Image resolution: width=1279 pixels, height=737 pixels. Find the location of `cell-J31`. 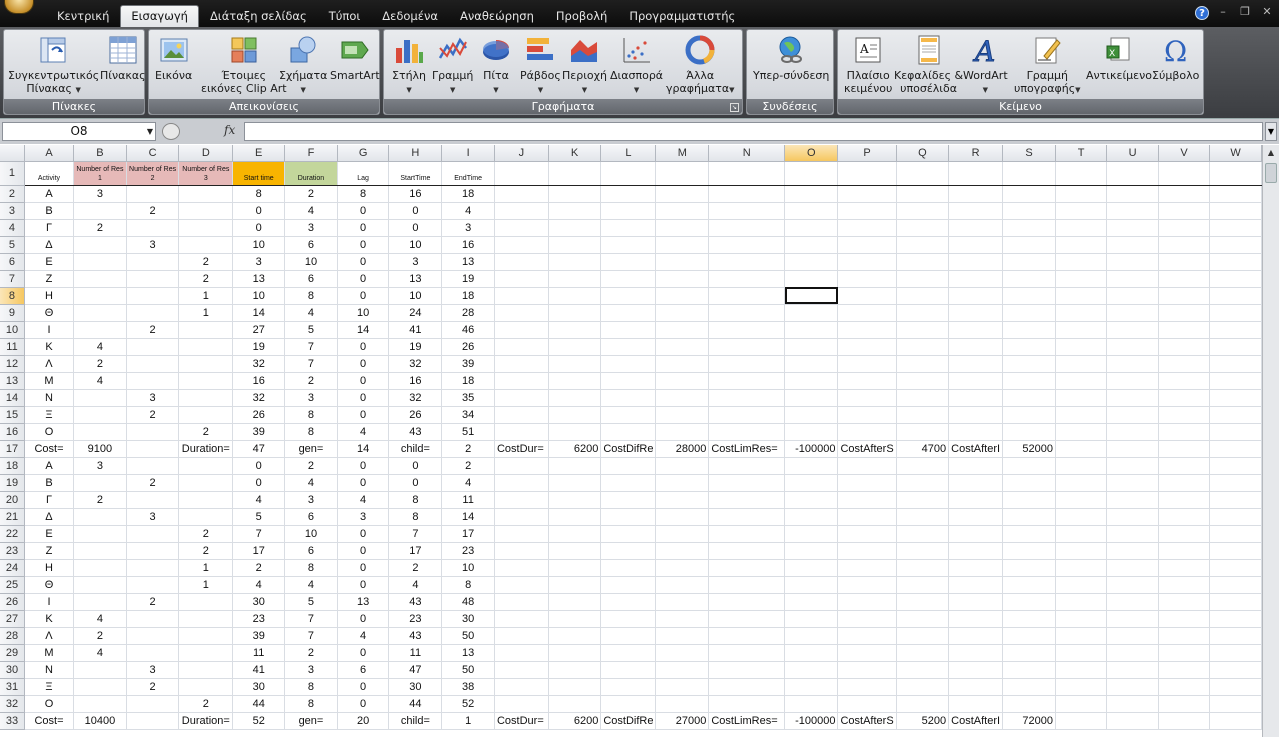

cell-J31 is located at coordinates (521, 687).